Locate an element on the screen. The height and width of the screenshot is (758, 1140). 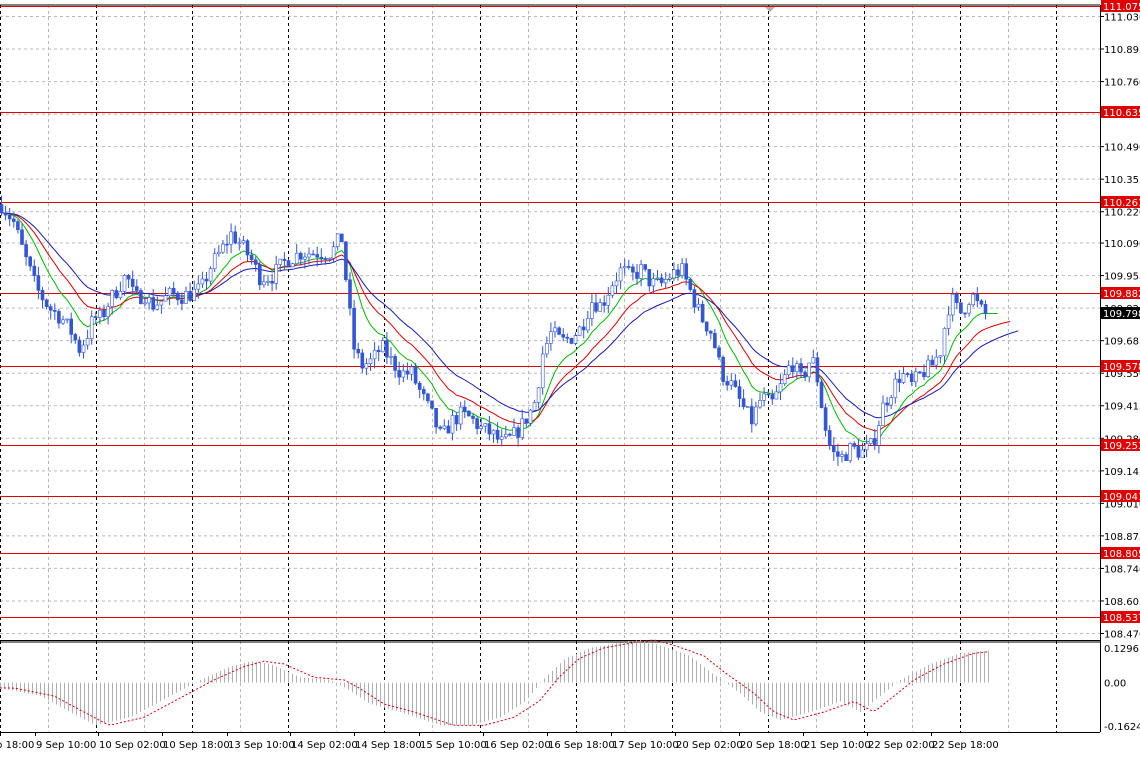
price-tick-label: 109.685 is located at coordinates (1122, 342).